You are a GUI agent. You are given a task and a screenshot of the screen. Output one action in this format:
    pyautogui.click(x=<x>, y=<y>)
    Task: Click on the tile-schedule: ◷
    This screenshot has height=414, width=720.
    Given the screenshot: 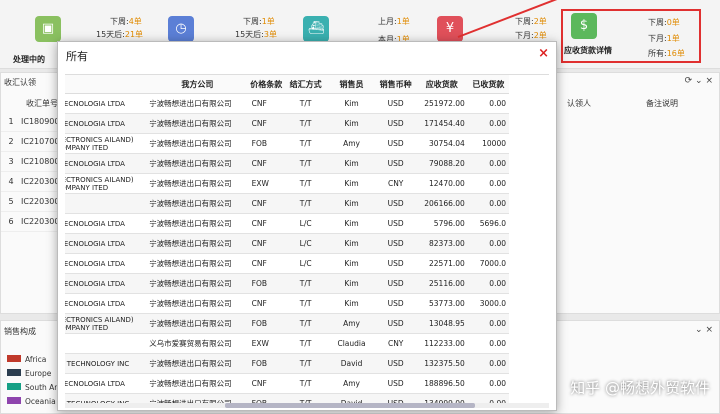 What is the action you would take?
    pyautogui.click(x=181, y=29)
    